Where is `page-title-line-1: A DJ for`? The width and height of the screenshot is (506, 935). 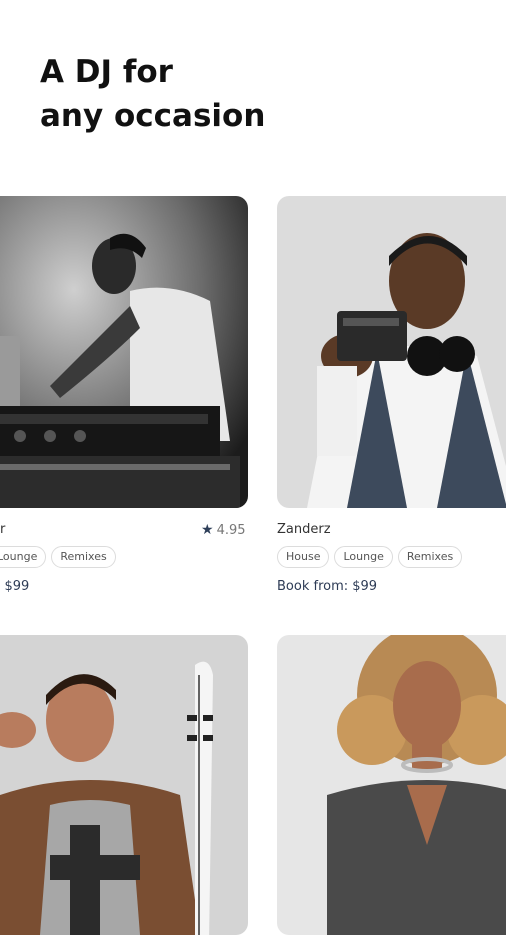 page-title-line-1: A DJ for is located at coordinates (106, 72).